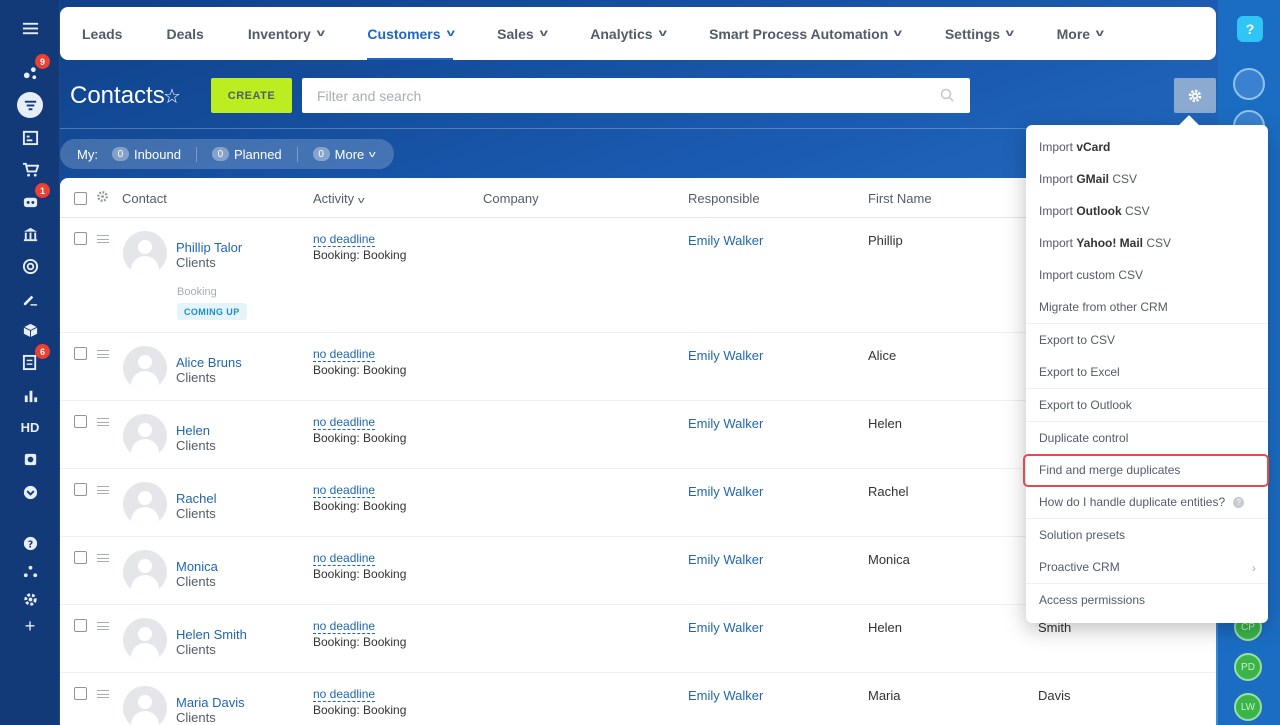 This screenshot has width=1280, height=725. Describe the element at coordinates (30, 626) in the screenshot. I see `add-plus-icon: +` at that location.